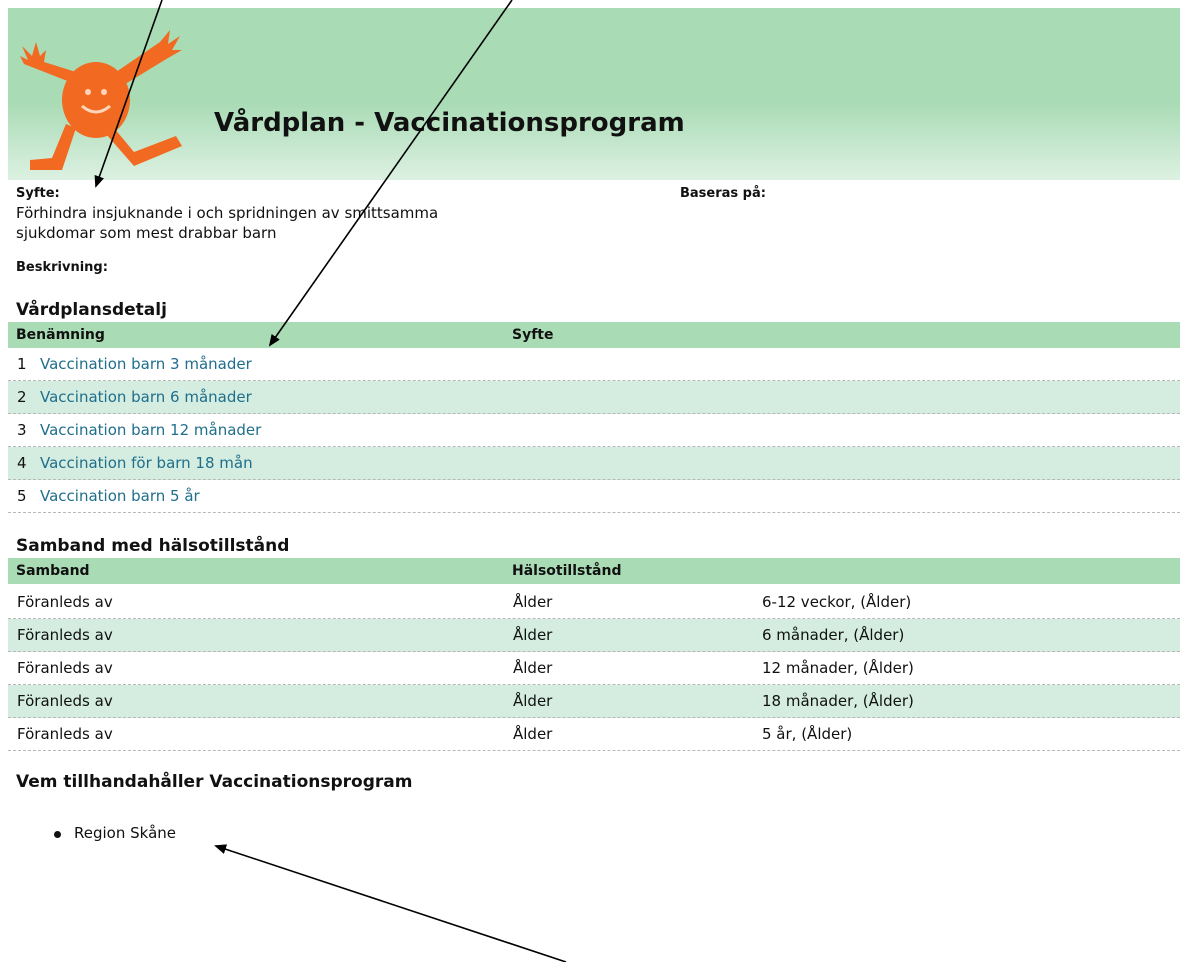 The image size is (1180, 962). Describe the element at coordinates (22, 496) in the screenshot. I see `row-number: 5` at that location.